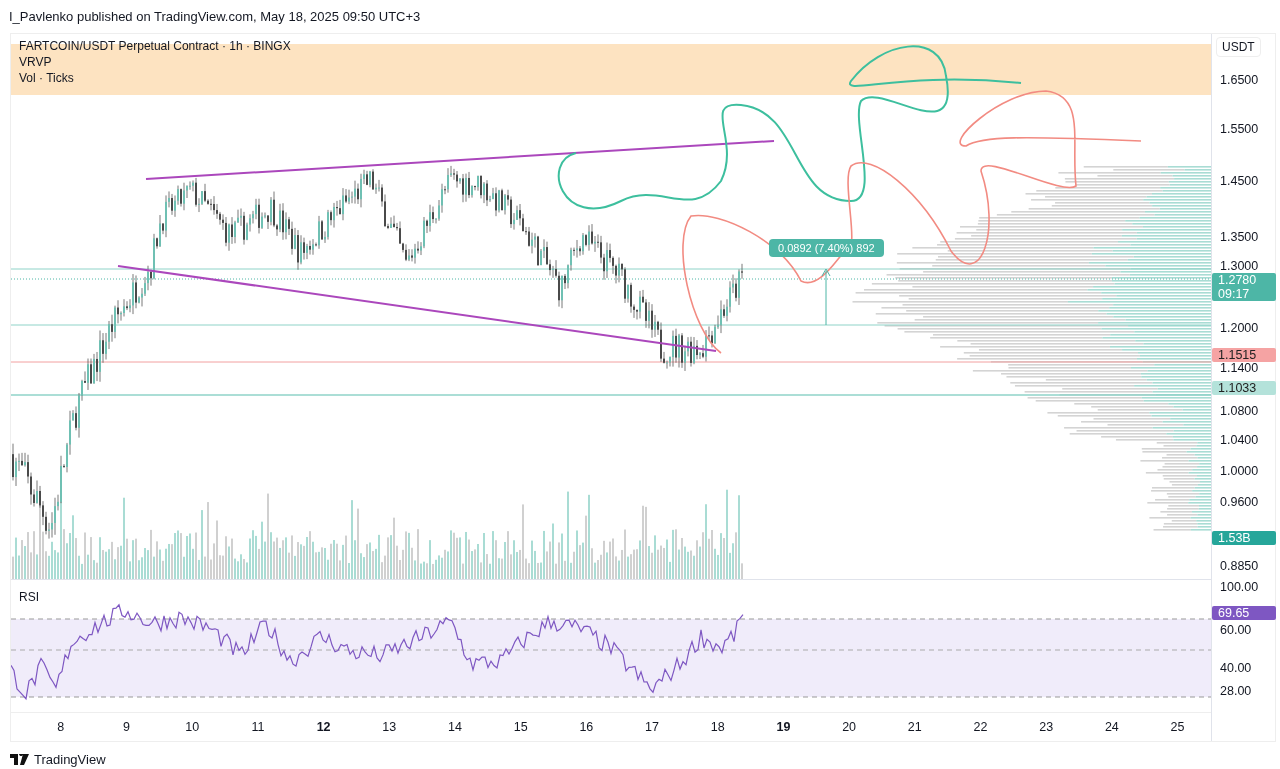  Describe the element at coordinates (258, 727) in the screenshot. I see `time-label: 11` at that location.